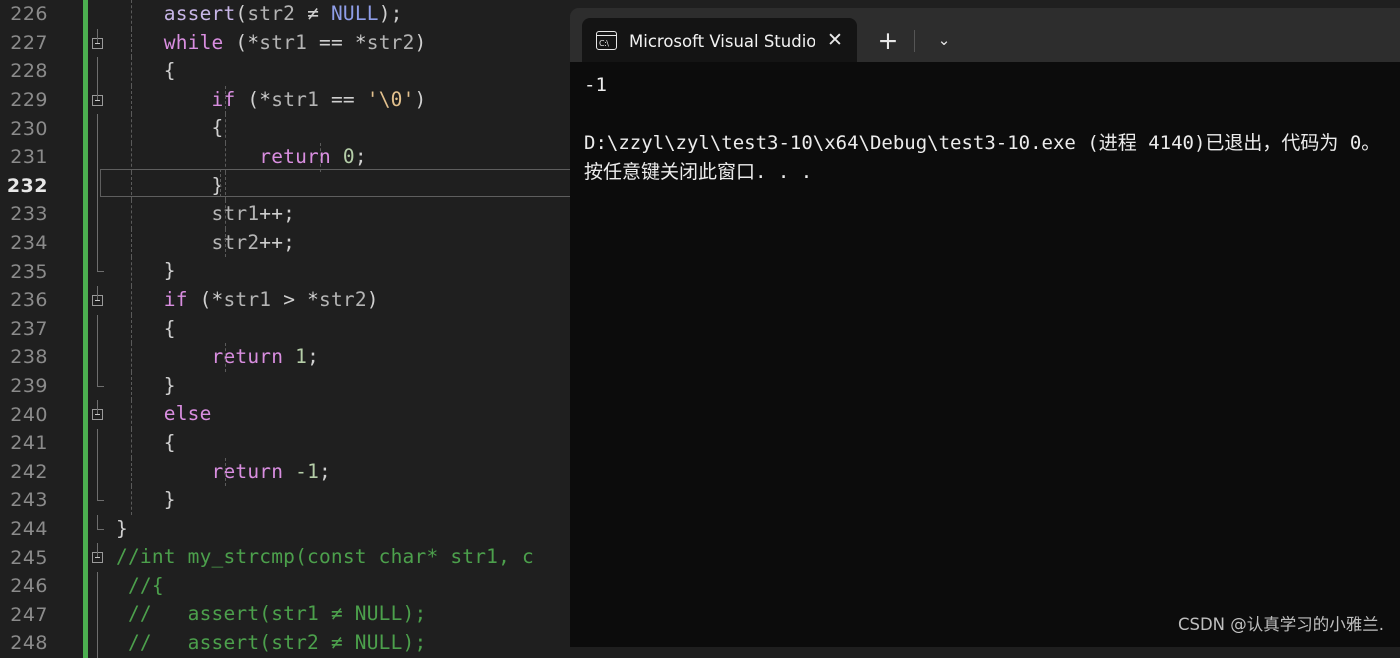 The width and height of the screenshot is (1400, 658). I want to click on code-token: ≠, so click(313, 13).